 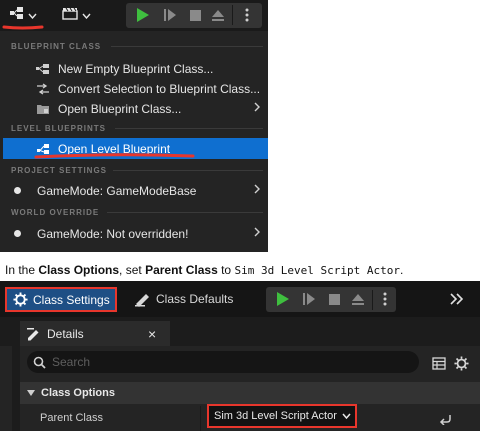 I want to click on cinematics-dropdown-button, so click(x=76, y=15).